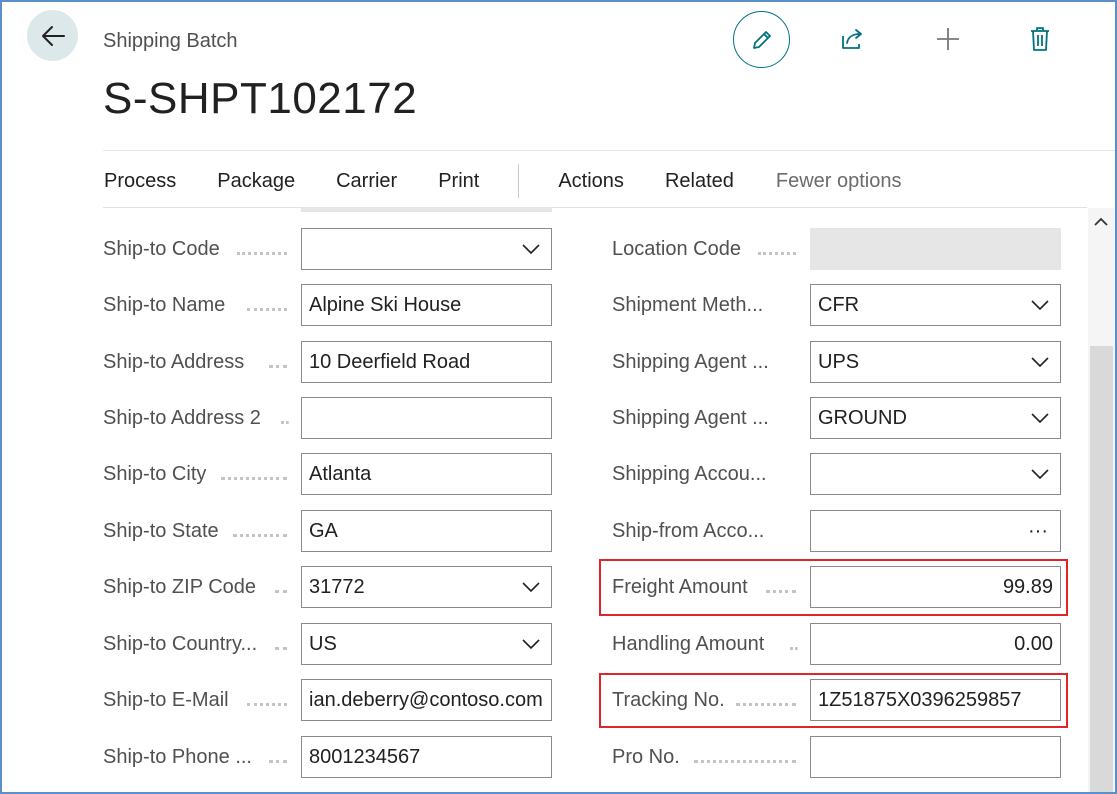 The height and width of the screenshot is (794, 1117). I want to click on field-tracking-no: Tracking No. 1Z51875X0396259857, so click(836, 700).